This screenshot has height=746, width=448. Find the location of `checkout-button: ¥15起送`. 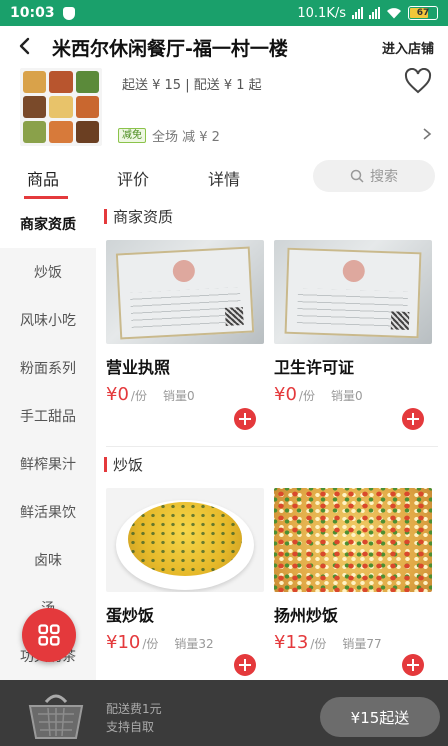

checkout-button: ¥15起送 is located at coordinates (380, 717).